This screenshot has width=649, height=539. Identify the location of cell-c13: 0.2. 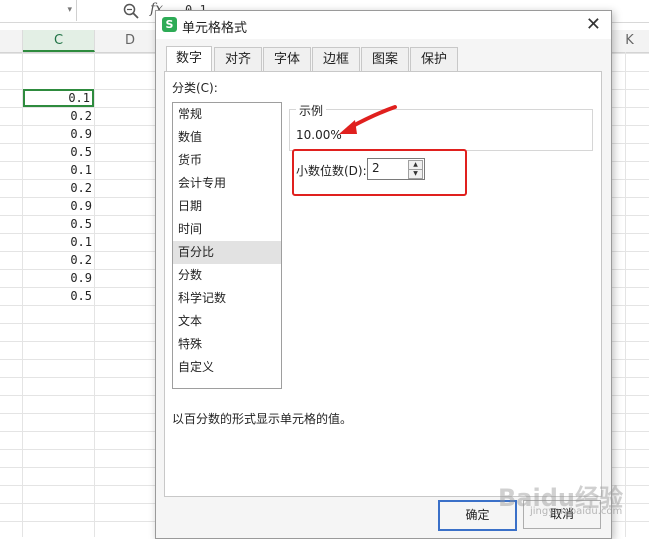
(58, 260).